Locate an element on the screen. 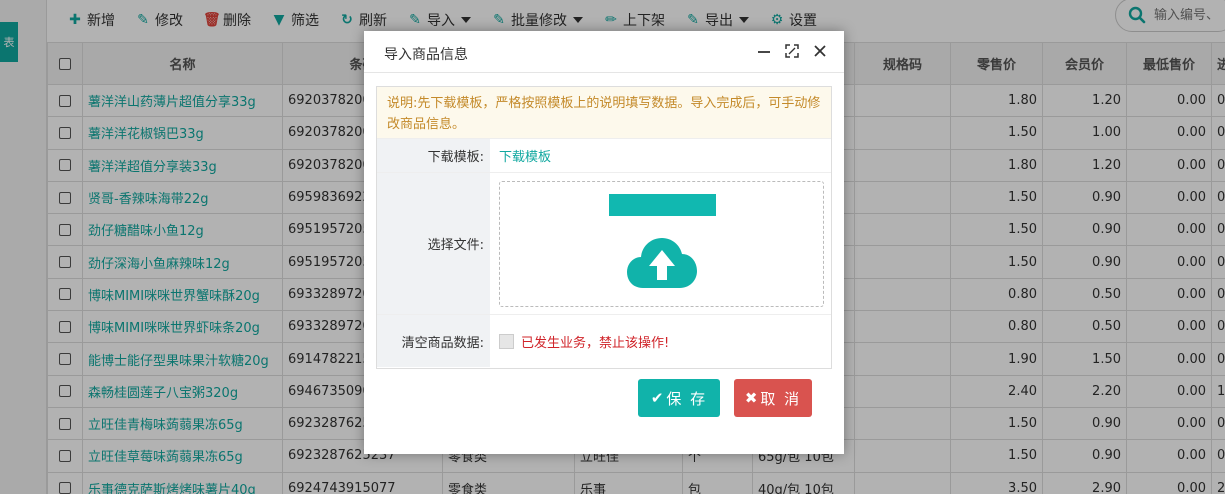 Image resolution: width=1225 pixels, height=494 pixels. clear-warning: 已发生业务，禁止该操作! is located at coordinates (595, 343).